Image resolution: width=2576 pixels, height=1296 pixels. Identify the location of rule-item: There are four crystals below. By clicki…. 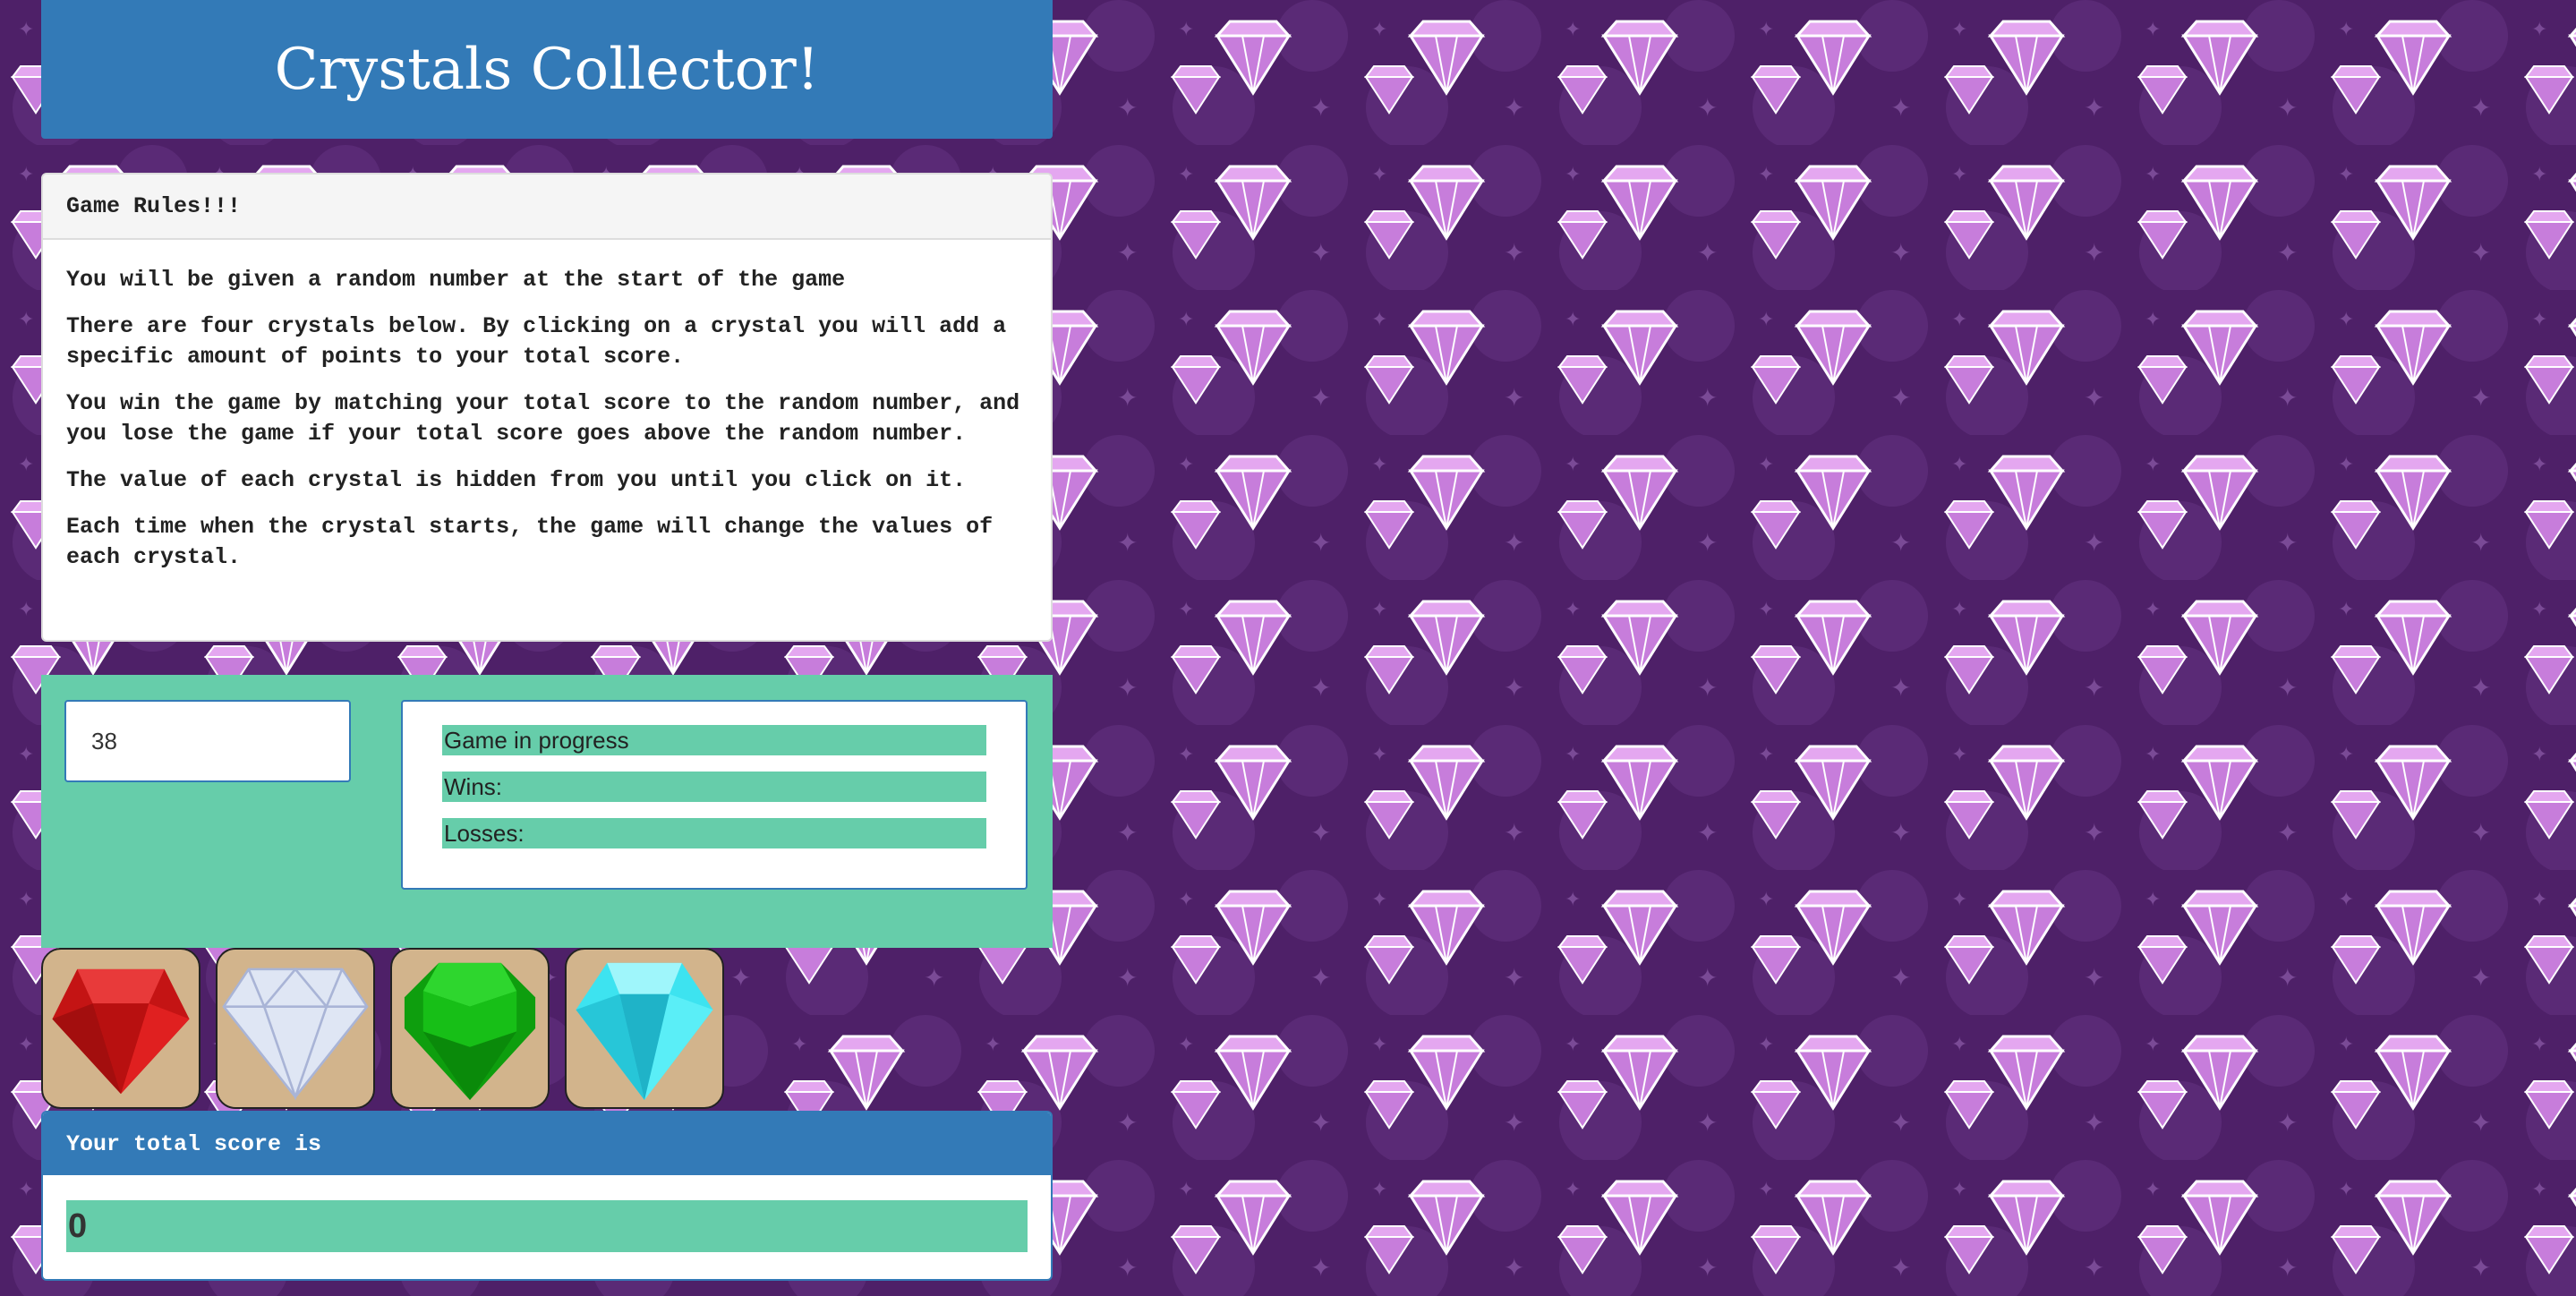
(536, 342).